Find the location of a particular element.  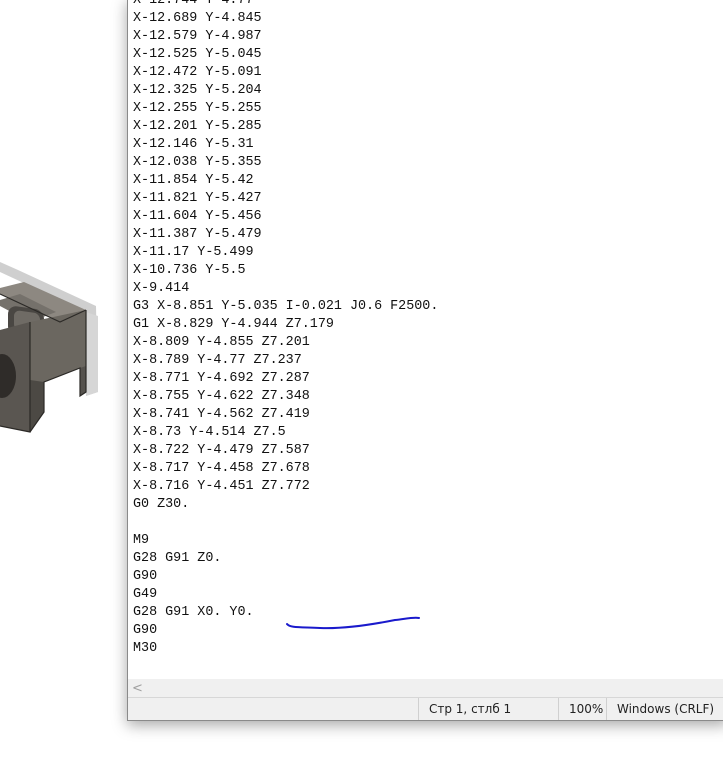

zoom-level: 100% is located at coordinates (582, 709).